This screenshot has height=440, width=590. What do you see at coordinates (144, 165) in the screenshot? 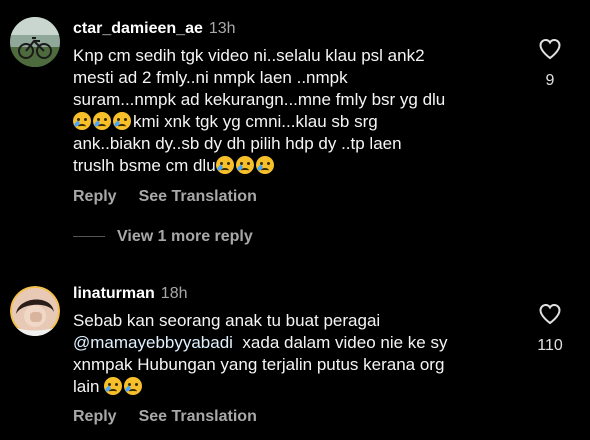
I see `comment-line: truslh bsme cm dlu` at bounding box center [144, 165].